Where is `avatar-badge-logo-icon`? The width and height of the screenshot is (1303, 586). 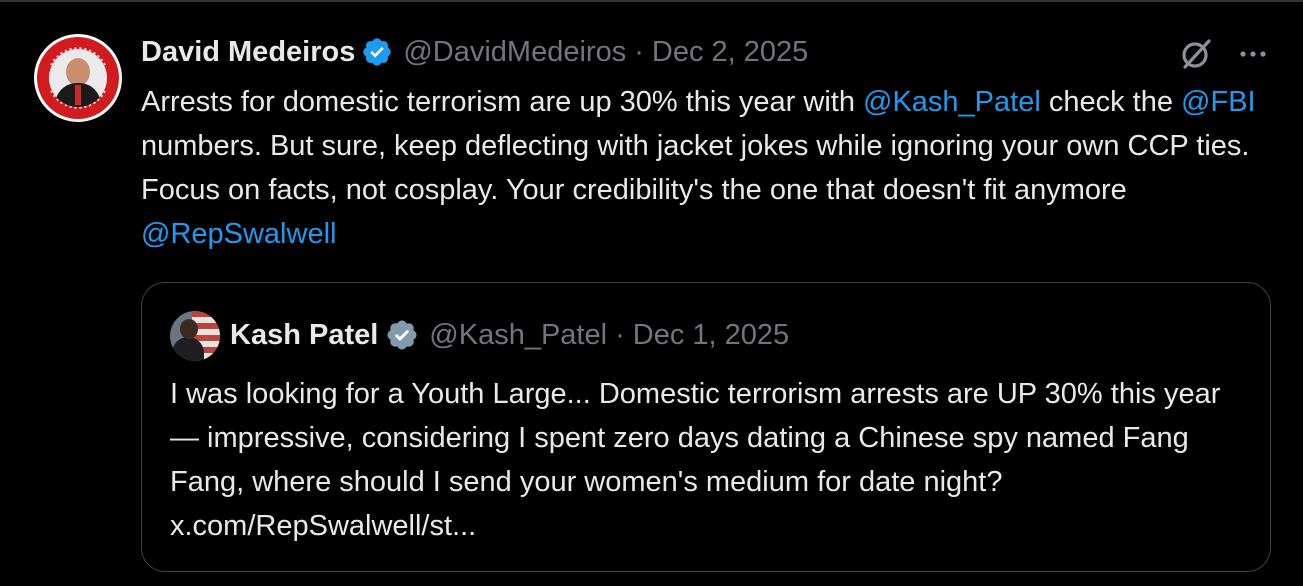 avatar-badge-logo-icon is located at coordinates (78, 78).